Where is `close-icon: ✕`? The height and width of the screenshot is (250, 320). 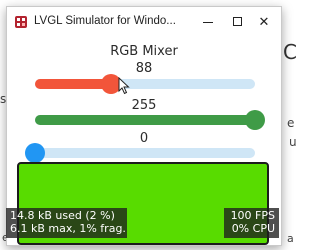 close-icon: ✕ is located at coordinates (264, 22).